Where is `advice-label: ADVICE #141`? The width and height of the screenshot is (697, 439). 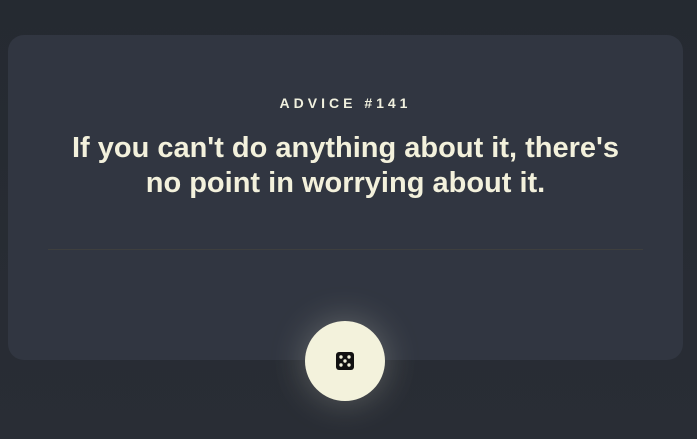 advice-label: ADVICE #141 is located at coordinates (345, 103).